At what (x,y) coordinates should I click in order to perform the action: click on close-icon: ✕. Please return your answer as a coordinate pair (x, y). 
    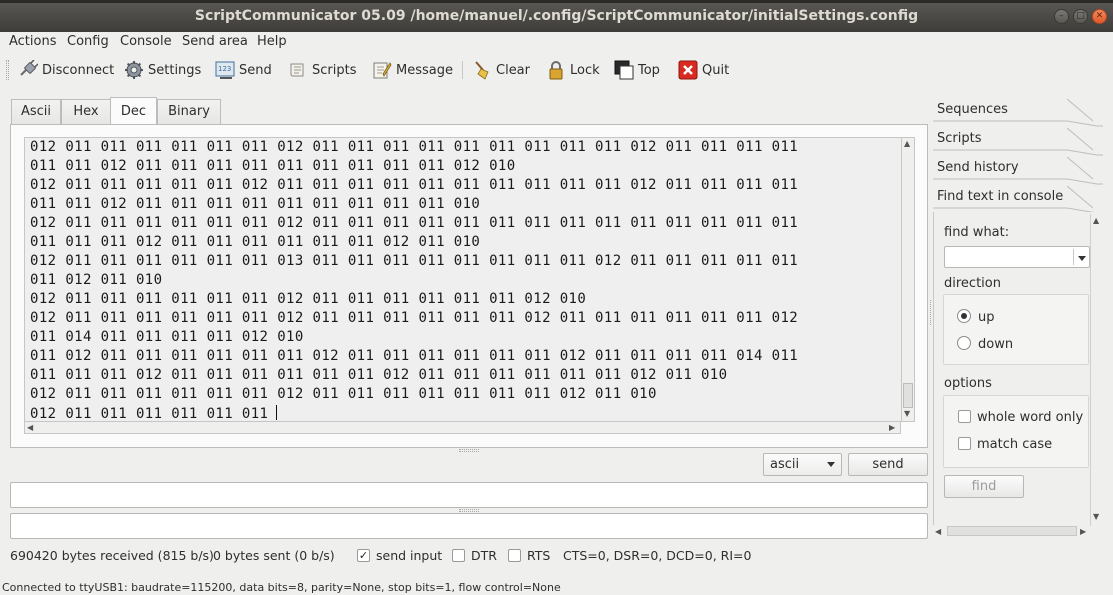
    Looking at the image, I should click on (1099, 16).